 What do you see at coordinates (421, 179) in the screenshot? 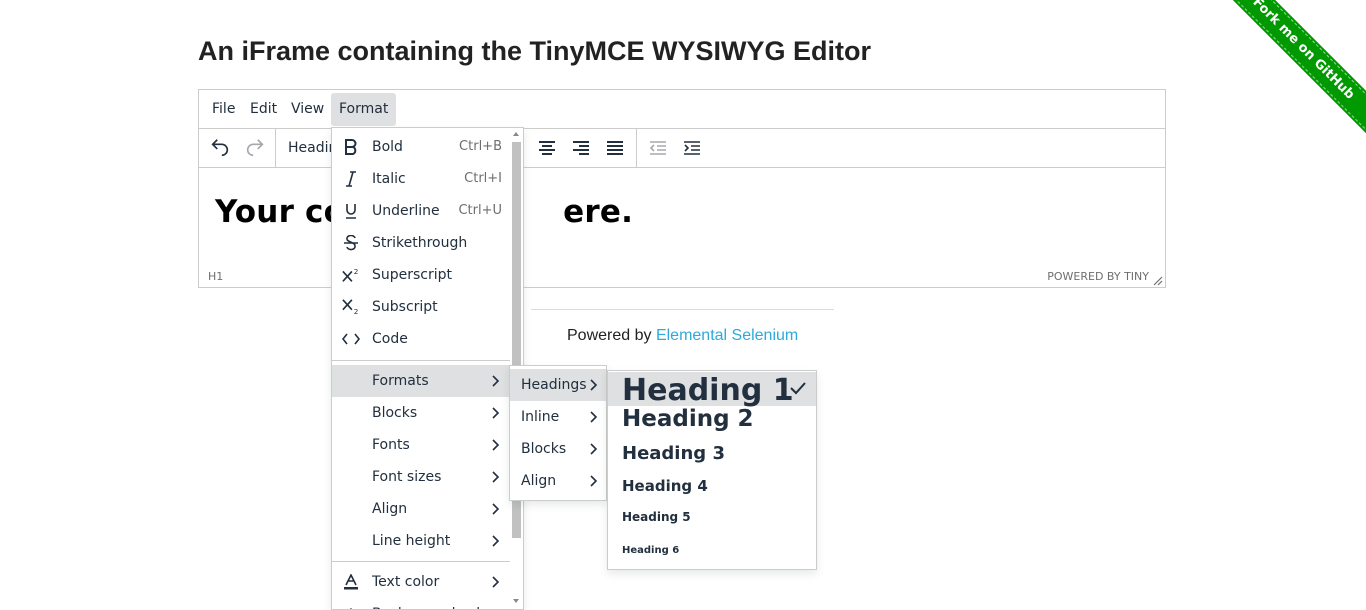
I see `menu-item-italic: Italic Ctrl+I` at bounding box center [421, 179].